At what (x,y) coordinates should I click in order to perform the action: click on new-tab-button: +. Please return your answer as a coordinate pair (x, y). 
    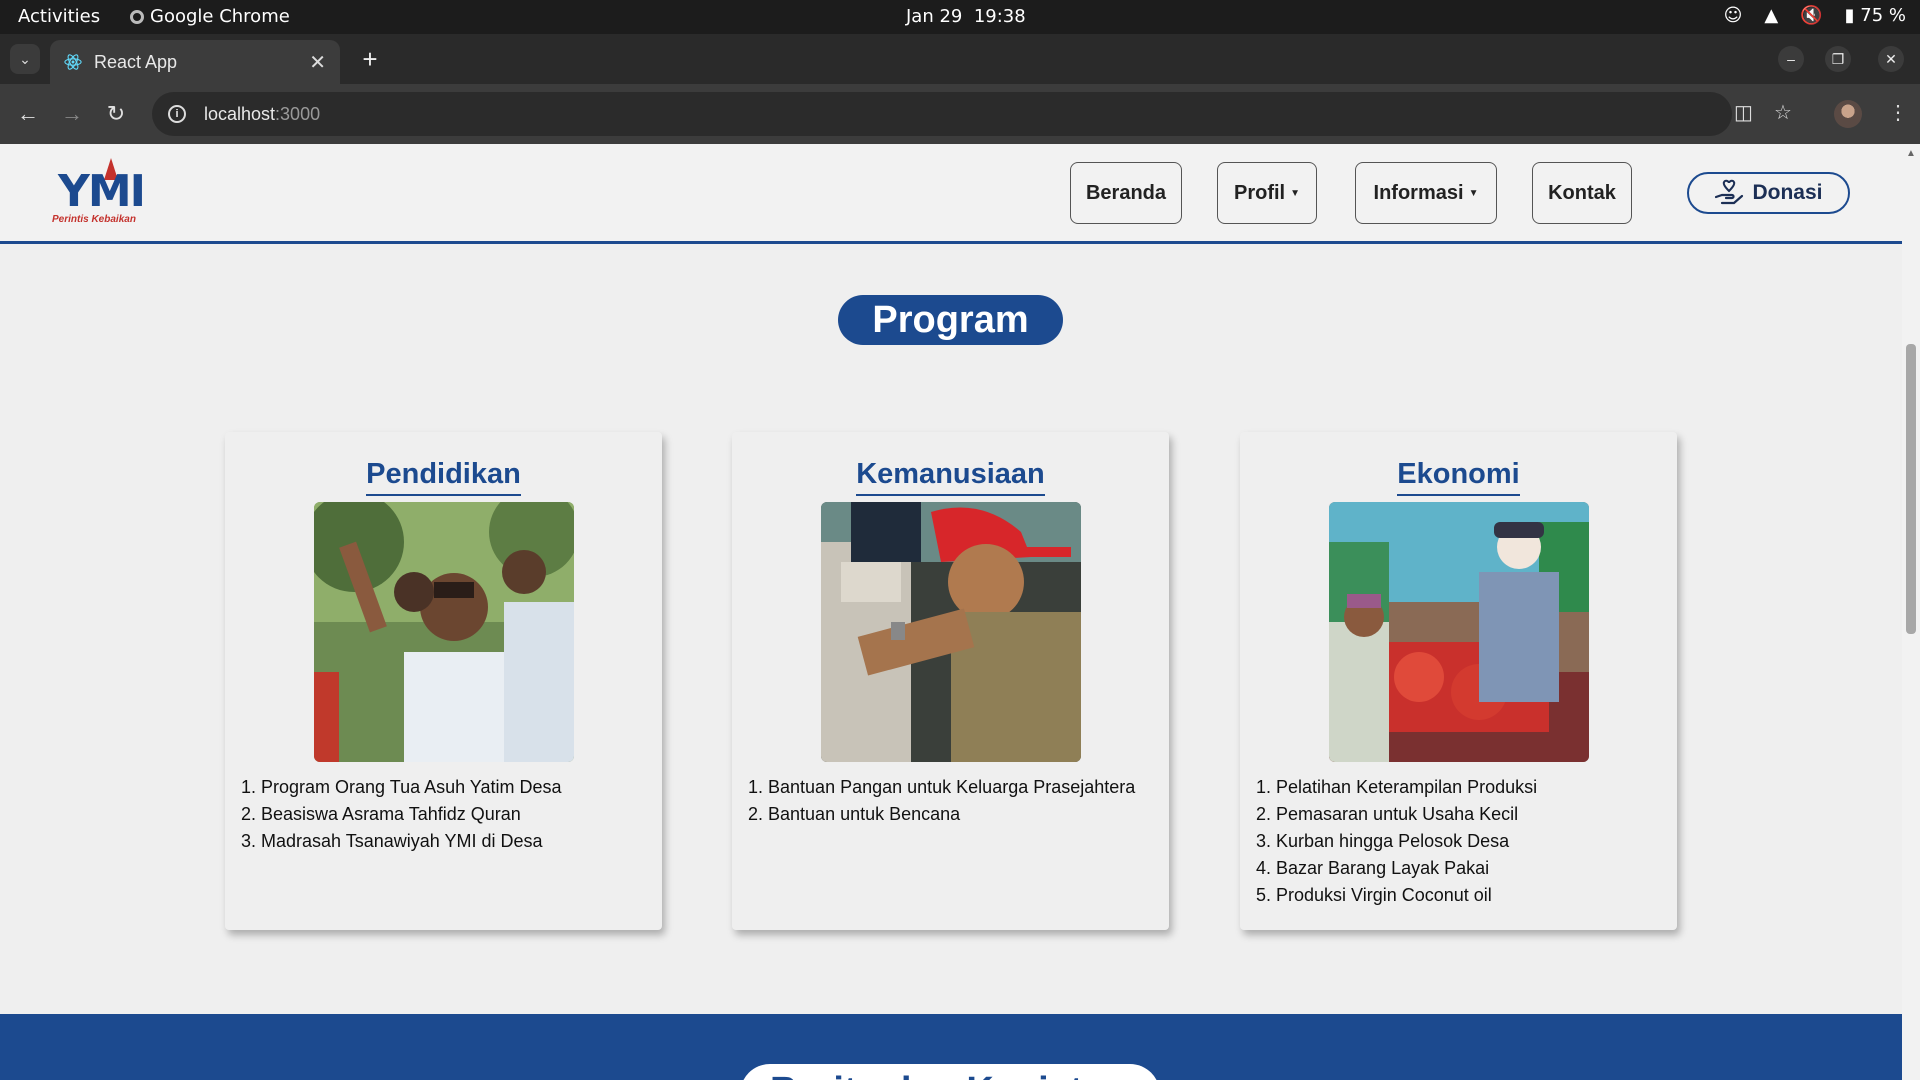
    Looking at the image, I should click on (370, 59).